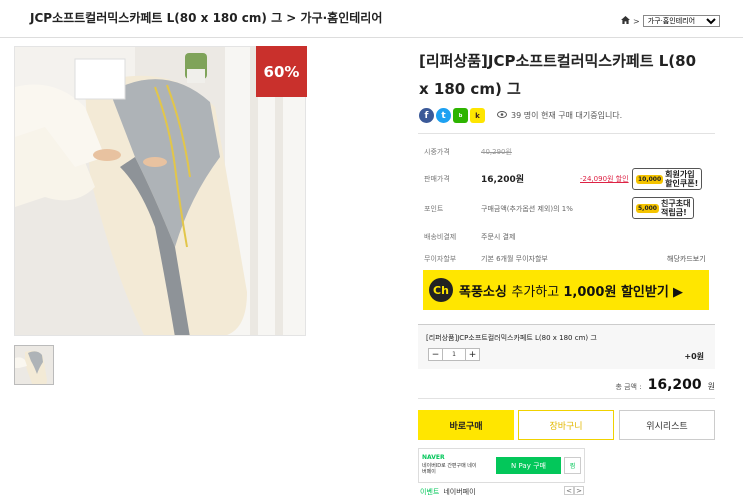 Image resolution: width=743 pixels, height=502 pixels. Describe the element at coordinates (604, 179) in the screenshot. I see `discount-amount: -24,090원 할인` at that location.